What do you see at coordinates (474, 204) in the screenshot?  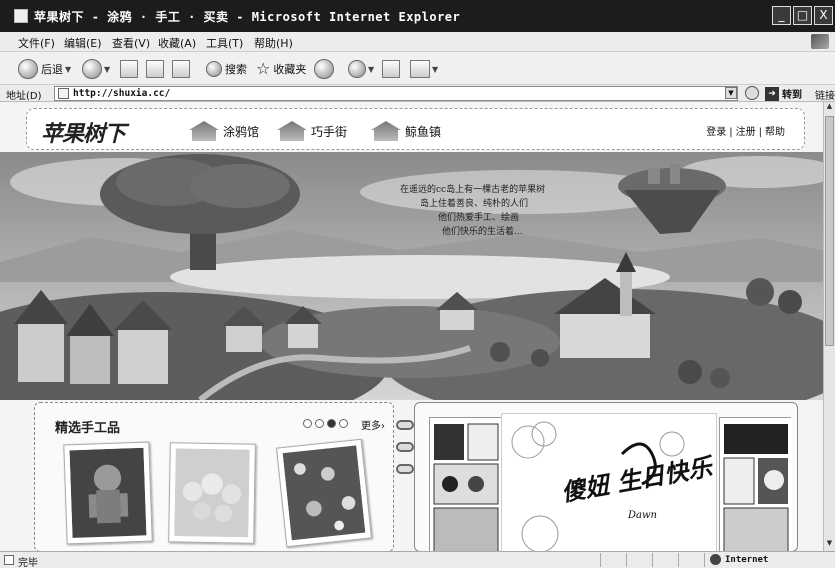 I see `tagline-line-2: 岛上住着善良、纯朴的人们` at bounding box center [474, 204].